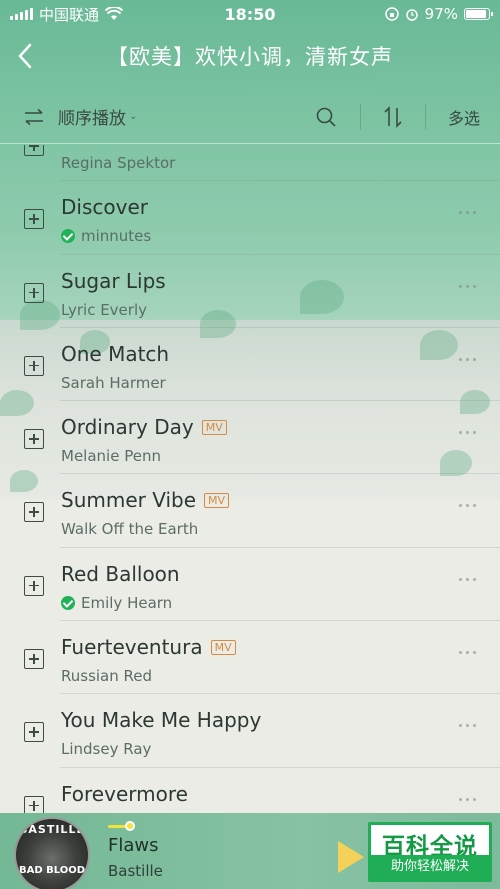 This screenshot has width=500, height=889. I want to click on album-art-title: BAD BLOOD, so click(52, 870).